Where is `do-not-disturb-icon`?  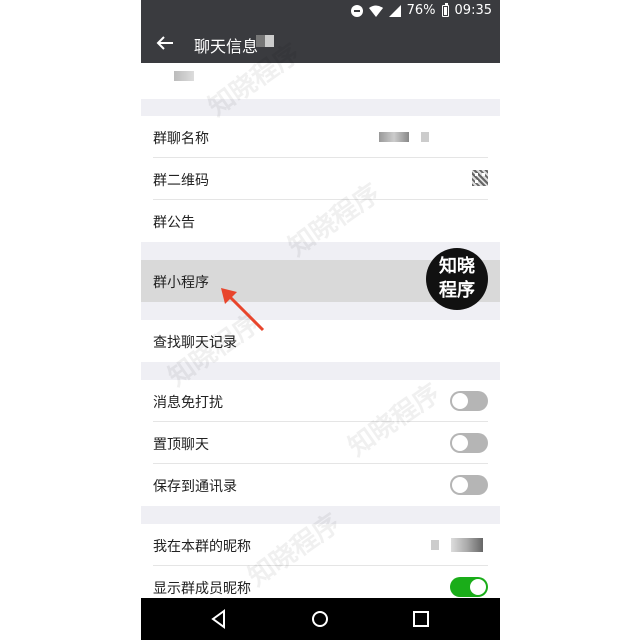
do-not-disturb-icon is located at coordinates (356, 10).